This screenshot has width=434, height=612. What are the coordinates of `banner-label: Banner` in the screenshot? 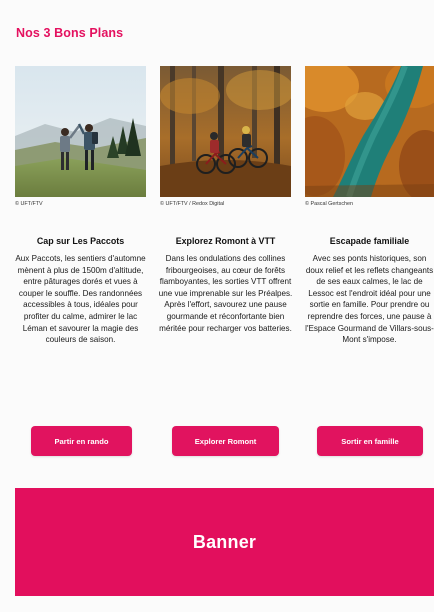 It's located at (224, 541).